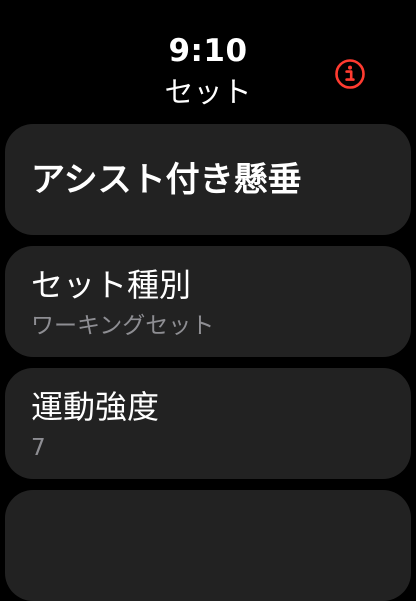 This screenshot has width=416, height=601. What do you see at coordinates (111, 285) in the screenshot?
I see `set-type-label: セット種別` at bounding box center [111, 285].